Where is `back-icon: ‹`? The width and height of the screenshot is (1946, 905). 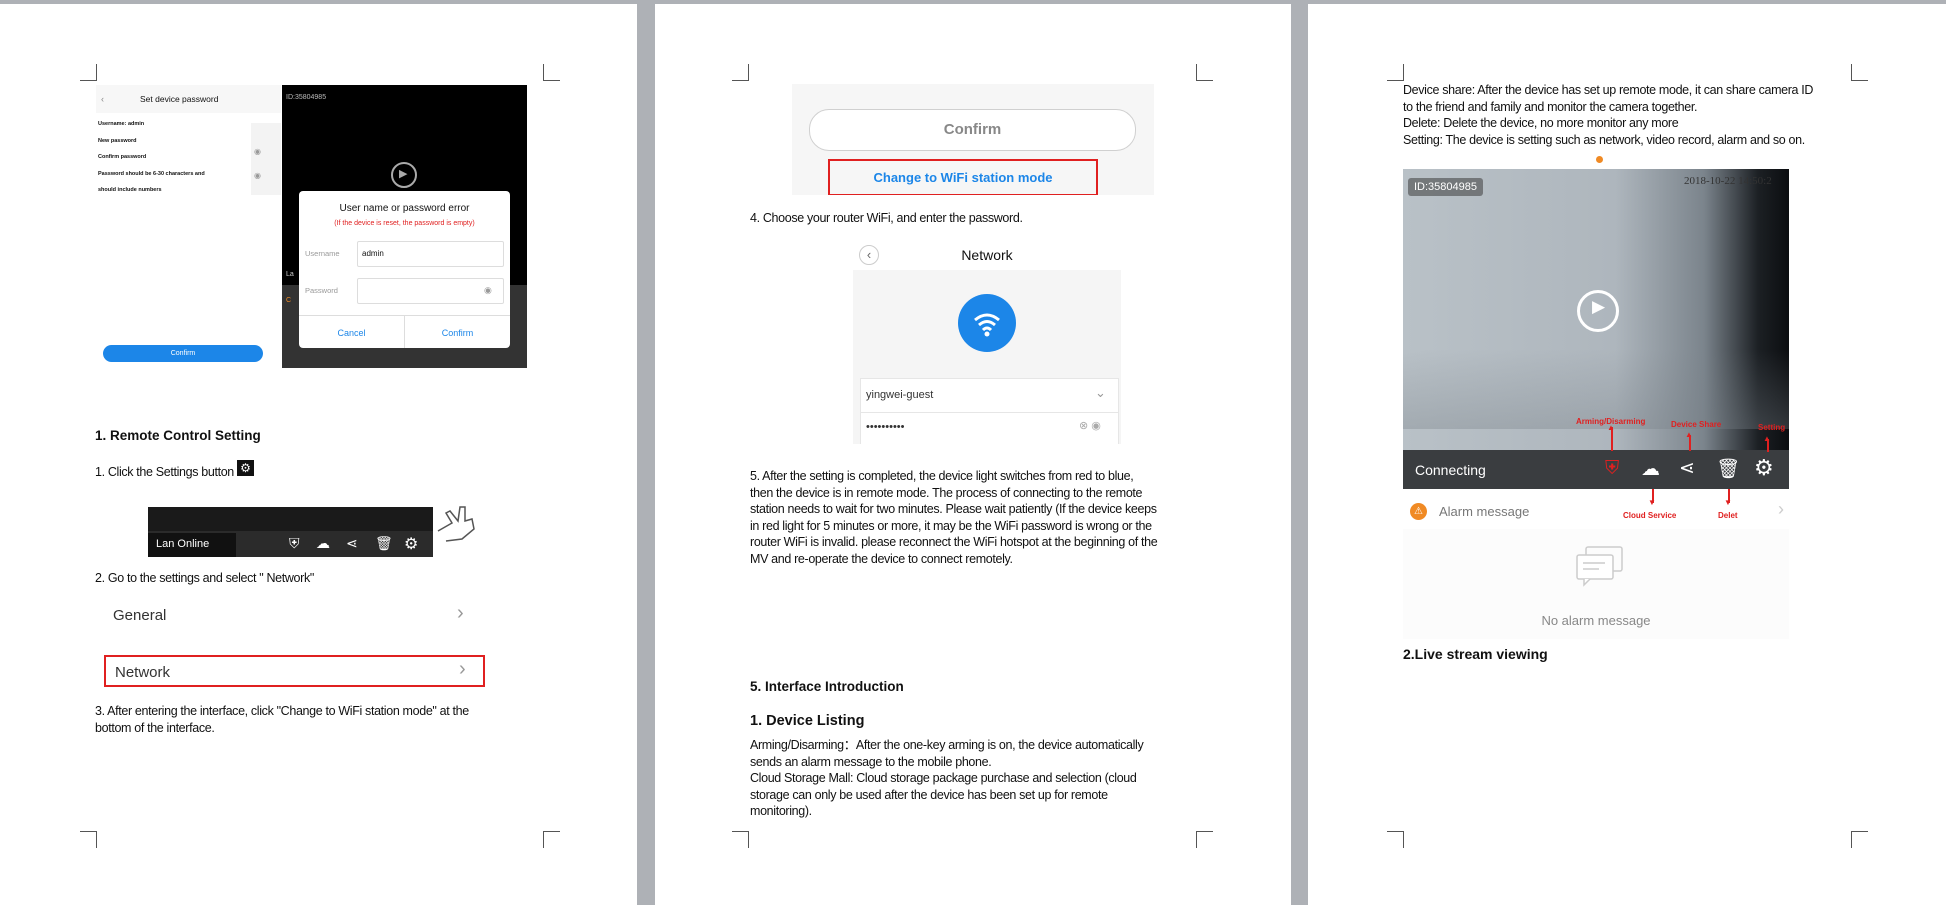
back-icon: ‹ is located at coordinates (102, 99).